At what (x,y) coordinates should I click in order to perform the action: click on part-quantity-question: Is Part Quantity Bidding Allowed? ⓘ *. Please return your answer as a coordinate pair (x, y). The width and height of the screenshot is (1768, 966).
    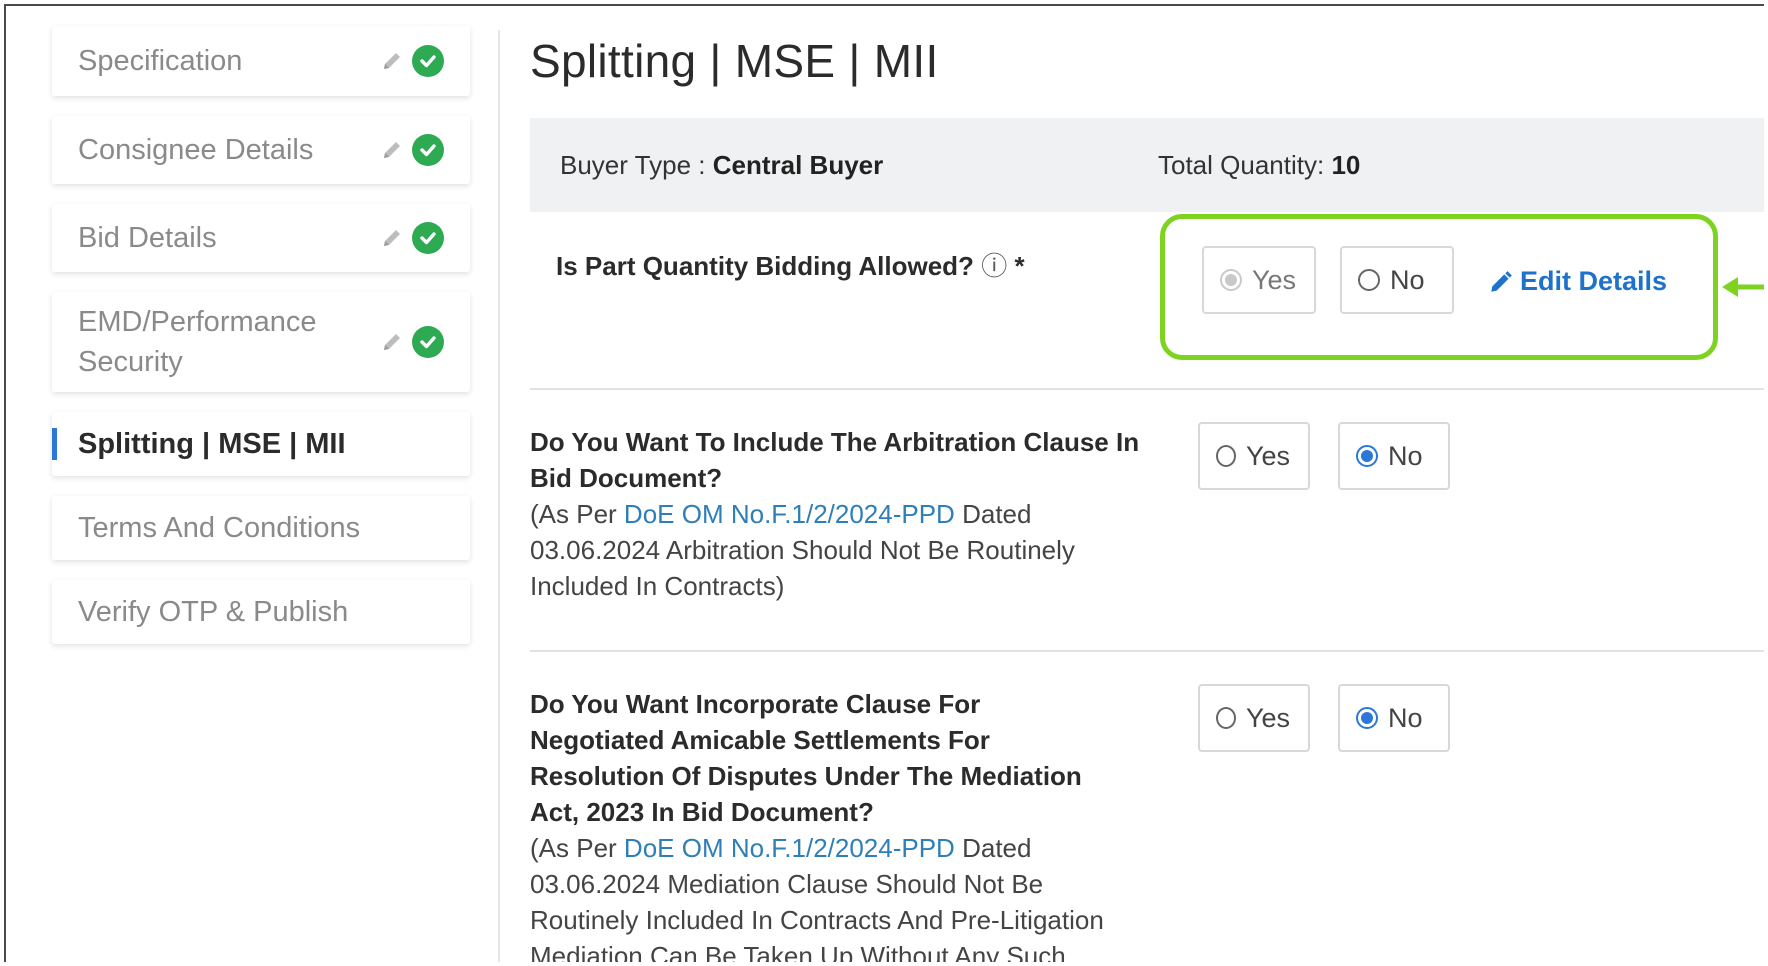
    Looking at the image, I should click on (806, 266).